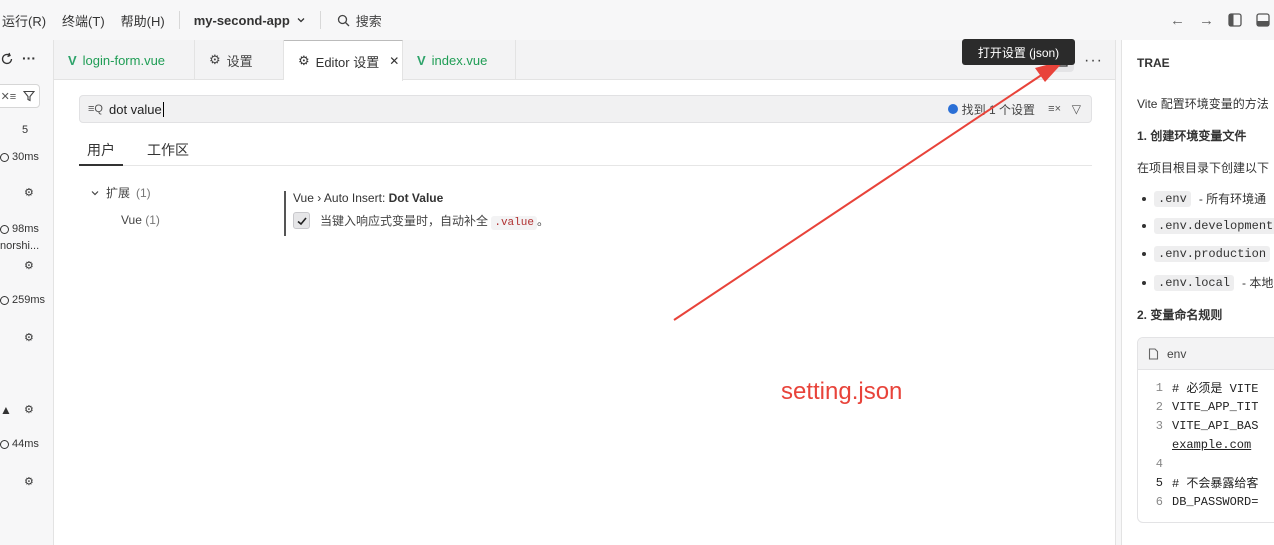 The height and width of the screenshot is (545, 1274). Describe the element at coordinates (29, 96) in the screenshot. I see `filter-icon` at that location.